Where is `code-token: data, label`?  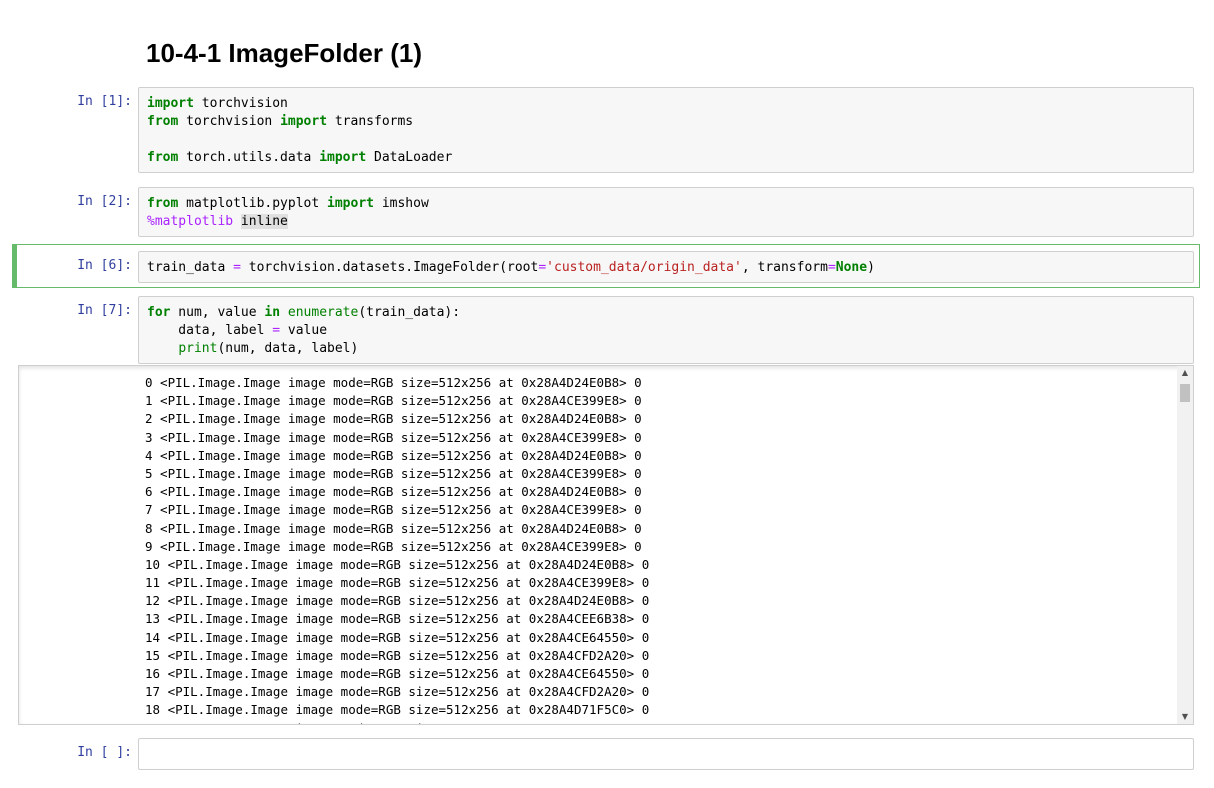 code-token: data, label is located at coordinates (210, 330).